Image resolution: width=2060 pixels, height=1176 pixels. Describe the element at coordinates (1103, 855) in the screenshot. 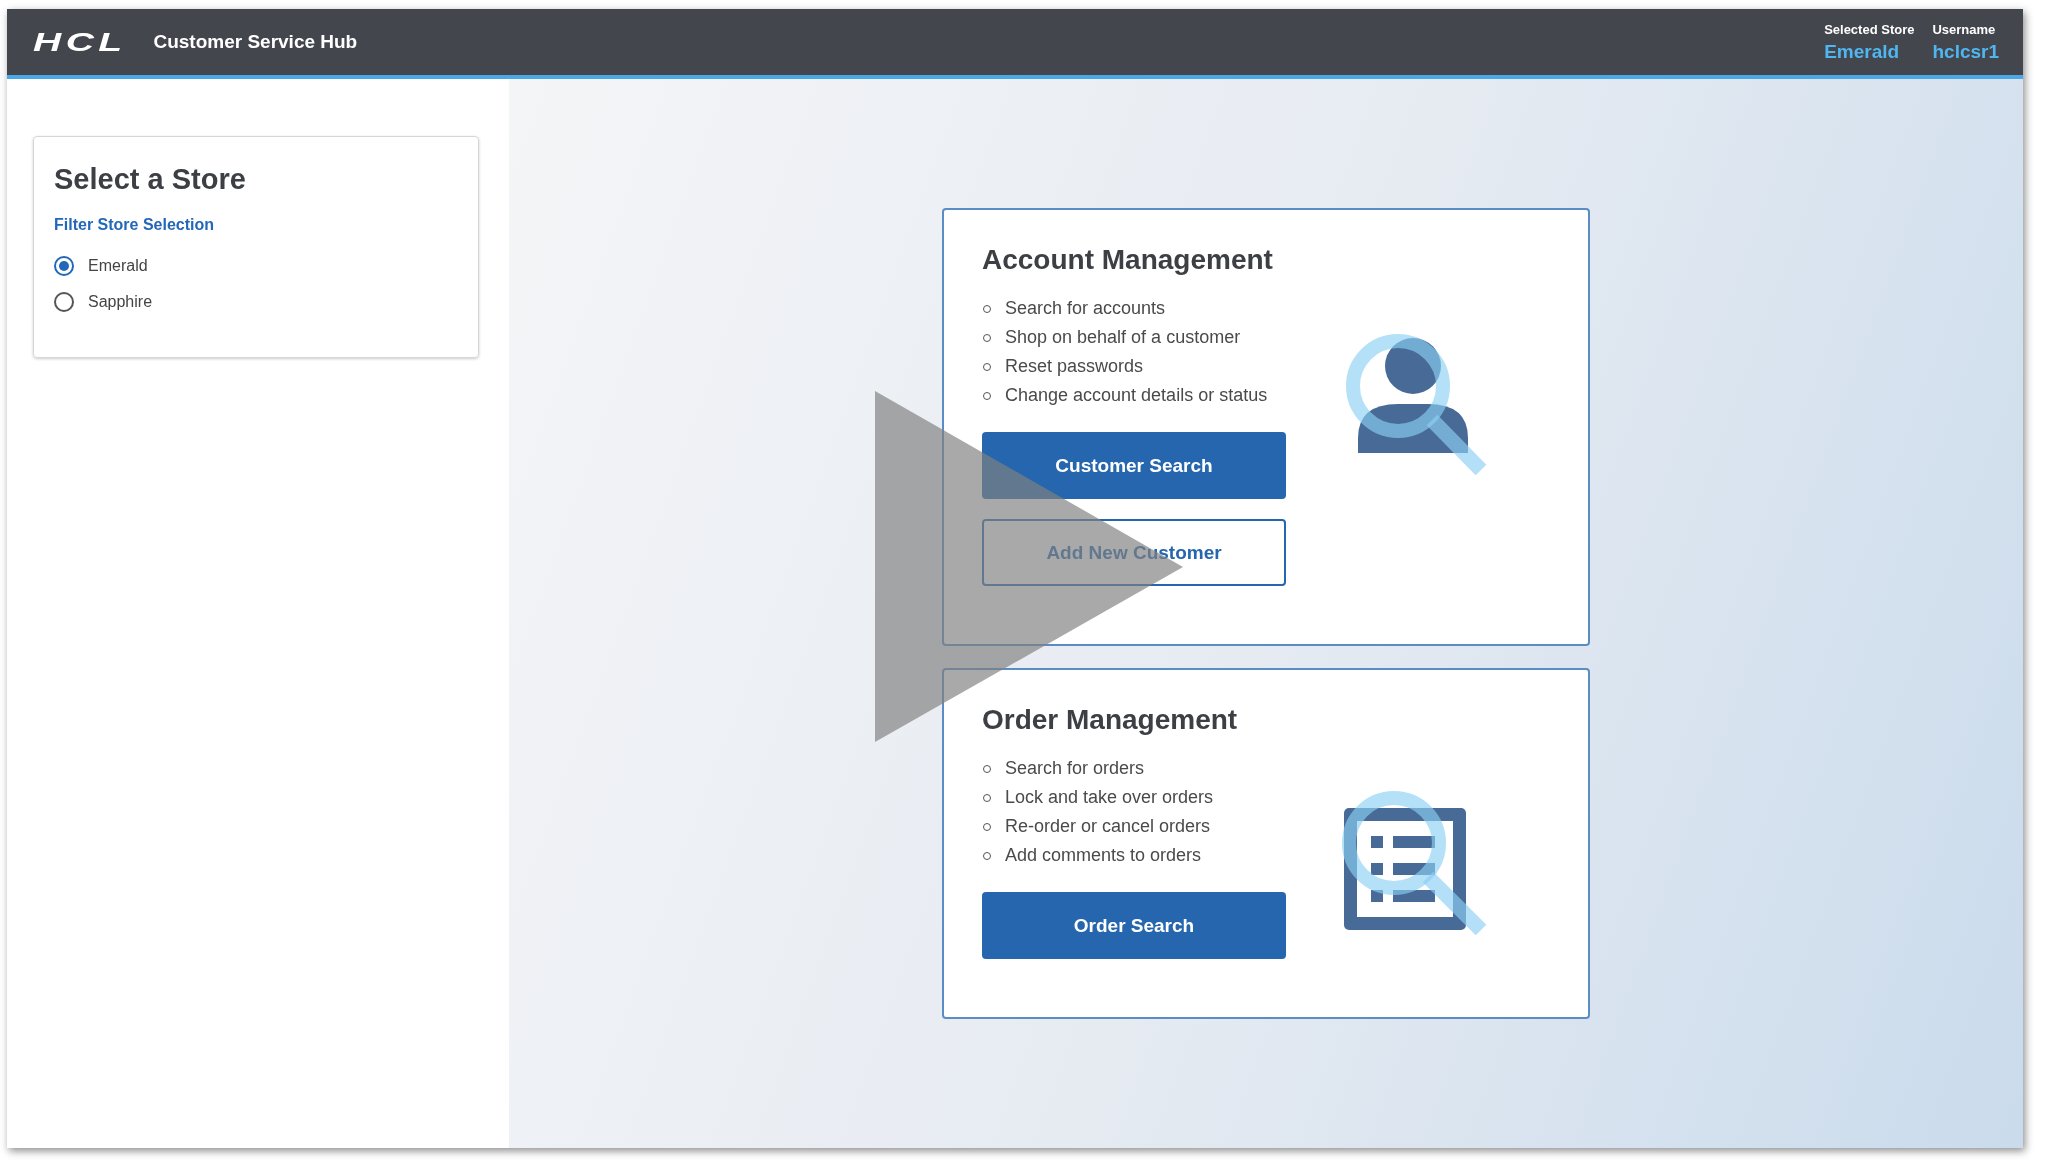

I see `feature-item: Add comments to orders` at that location.